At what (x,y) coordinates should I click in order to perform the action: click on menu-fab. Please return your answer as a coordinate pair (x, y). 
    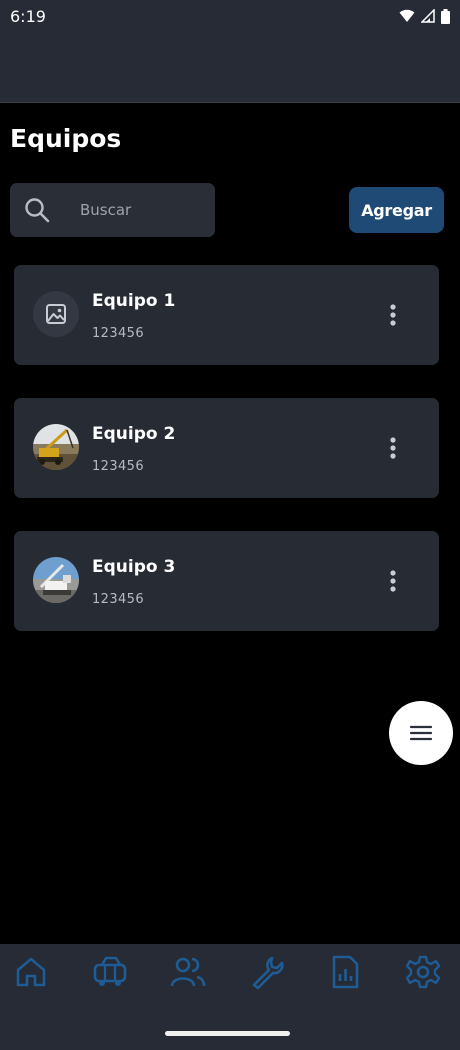
    Looking at the image, I should click on (421, 733).